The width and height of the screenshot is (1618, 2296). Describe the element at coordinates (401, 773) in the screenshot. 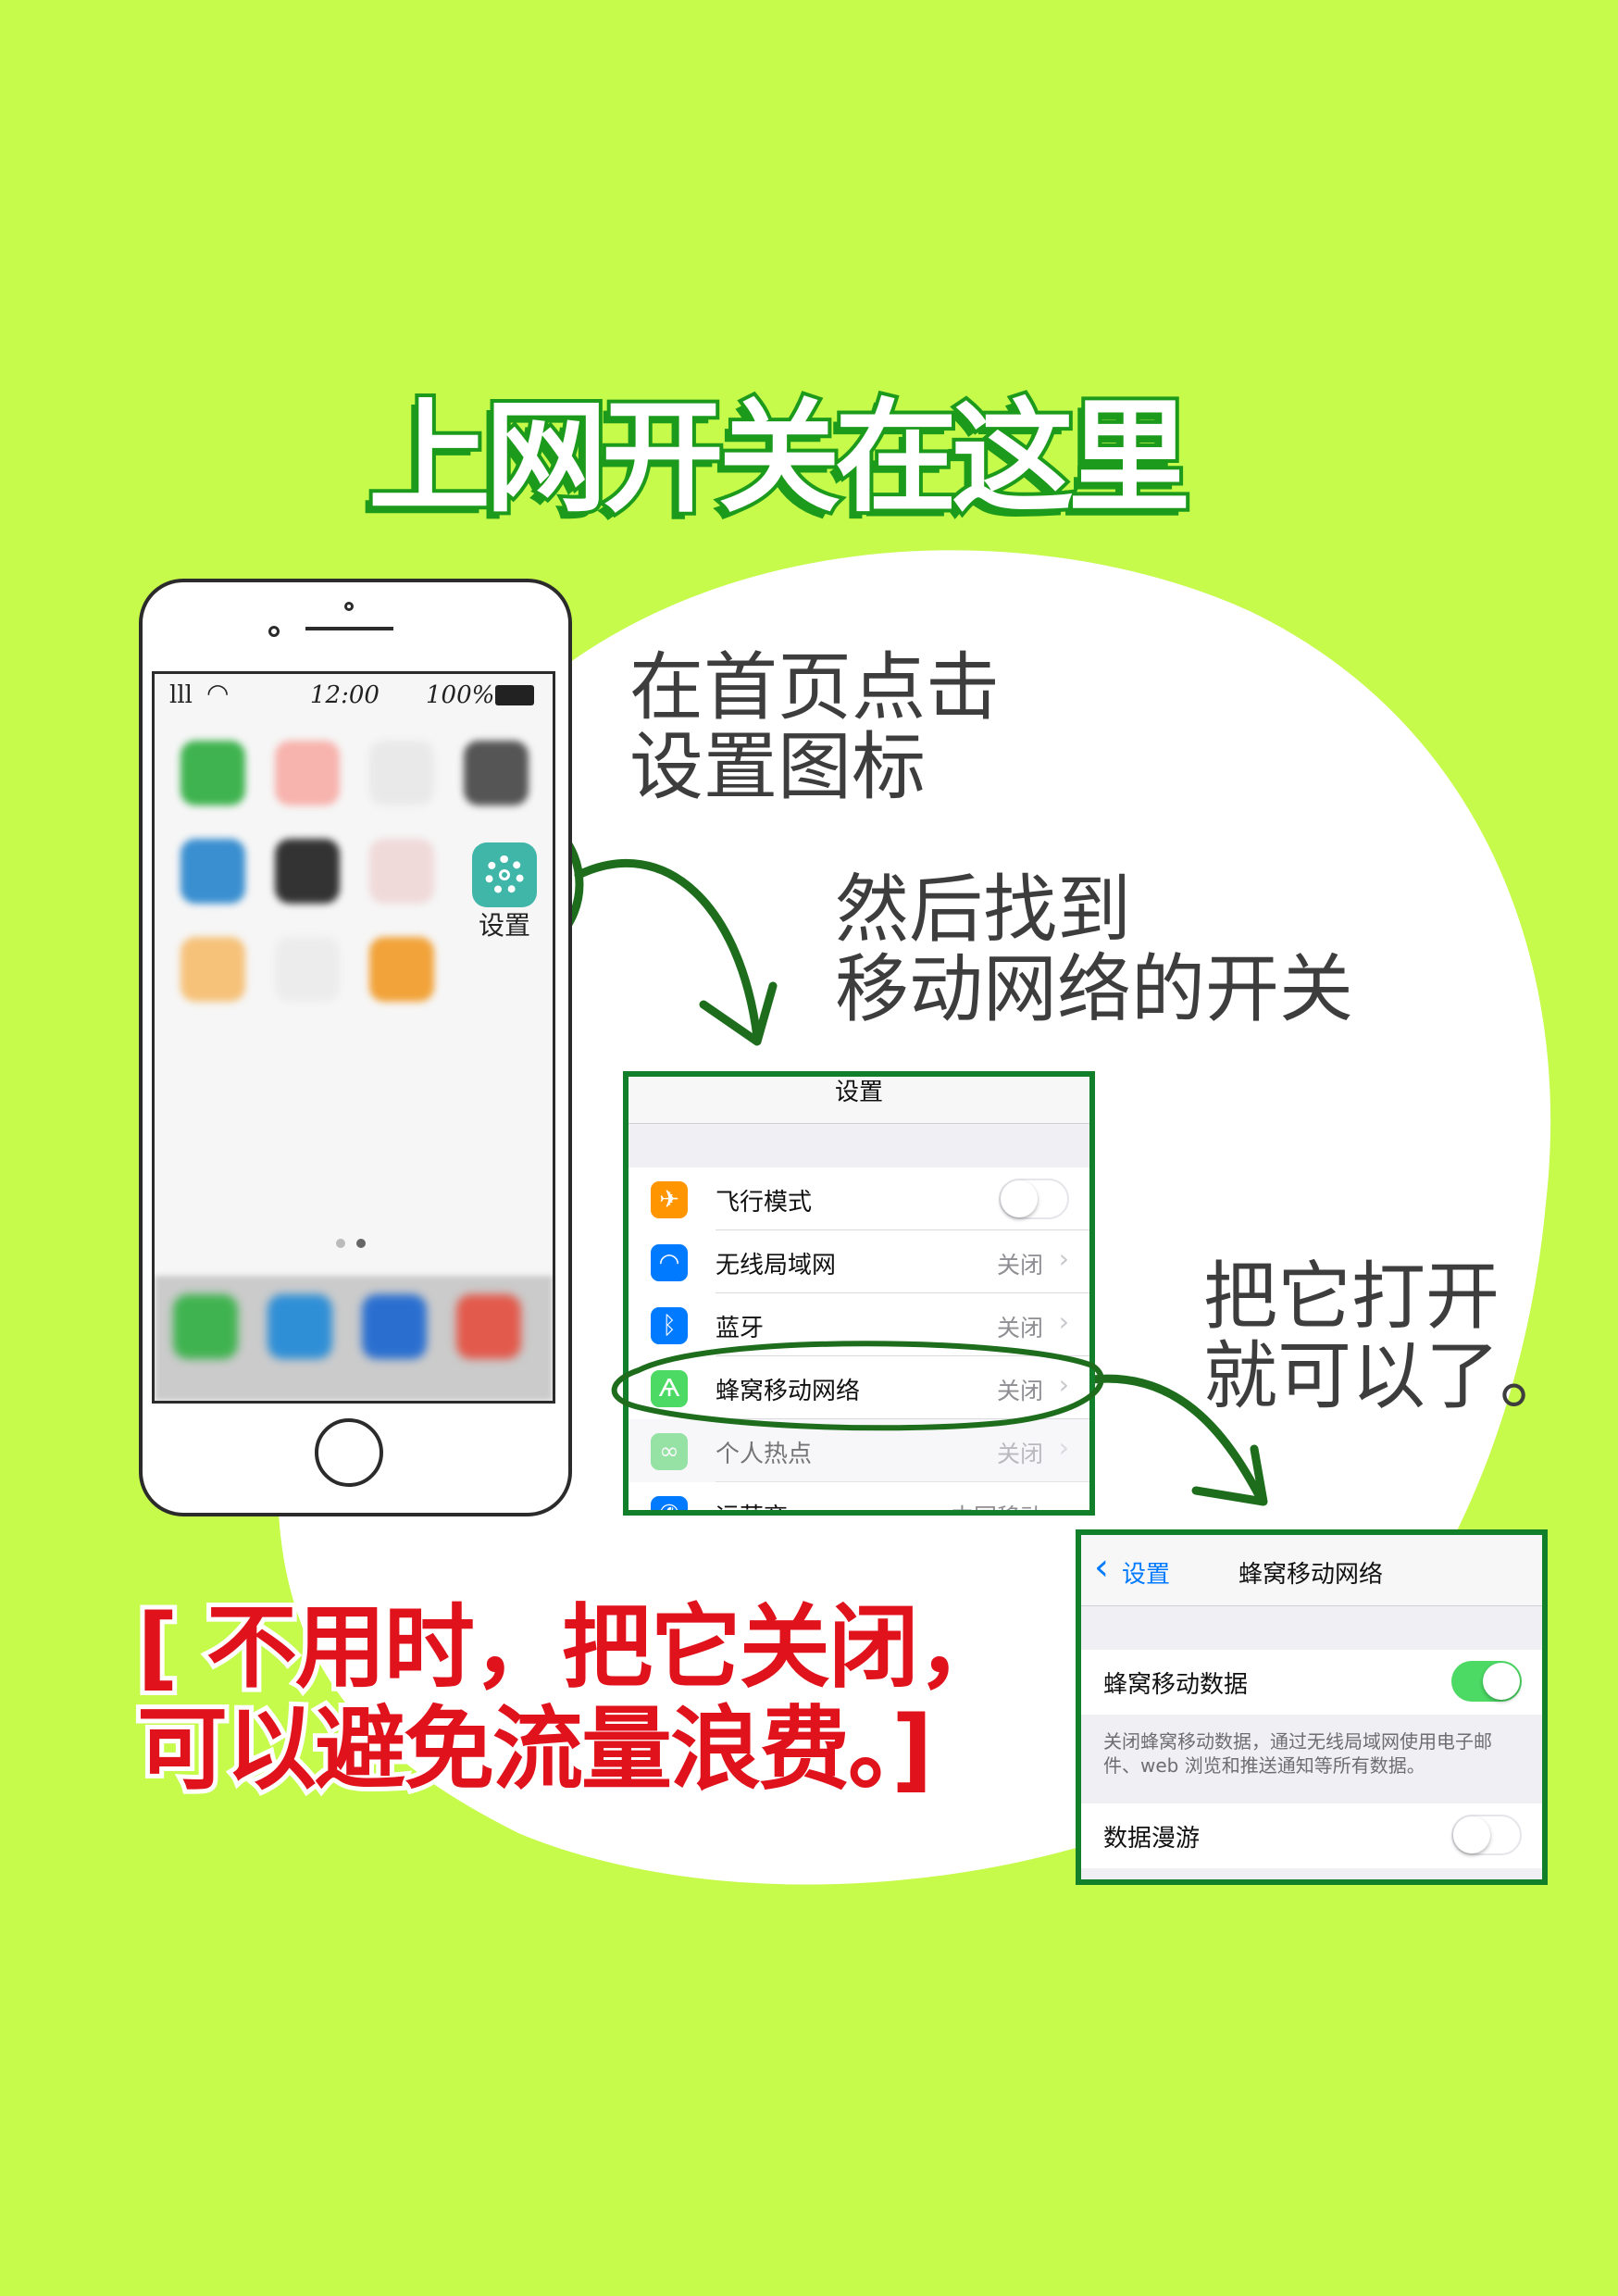

I see `app-icon-mail` at that location.